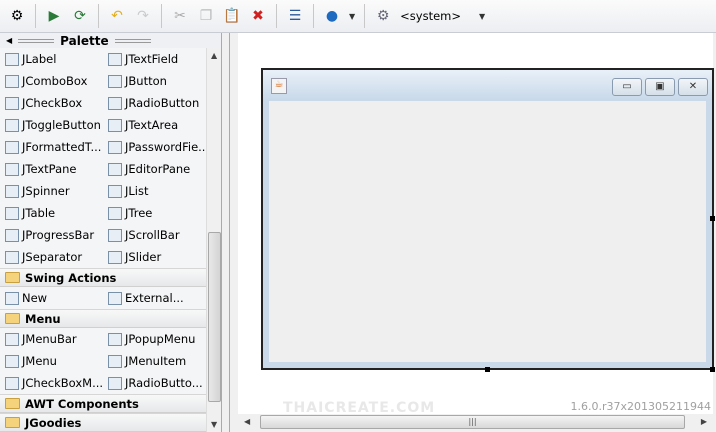  I want to click on palette-item: JRadioButton, so click(154, 103).